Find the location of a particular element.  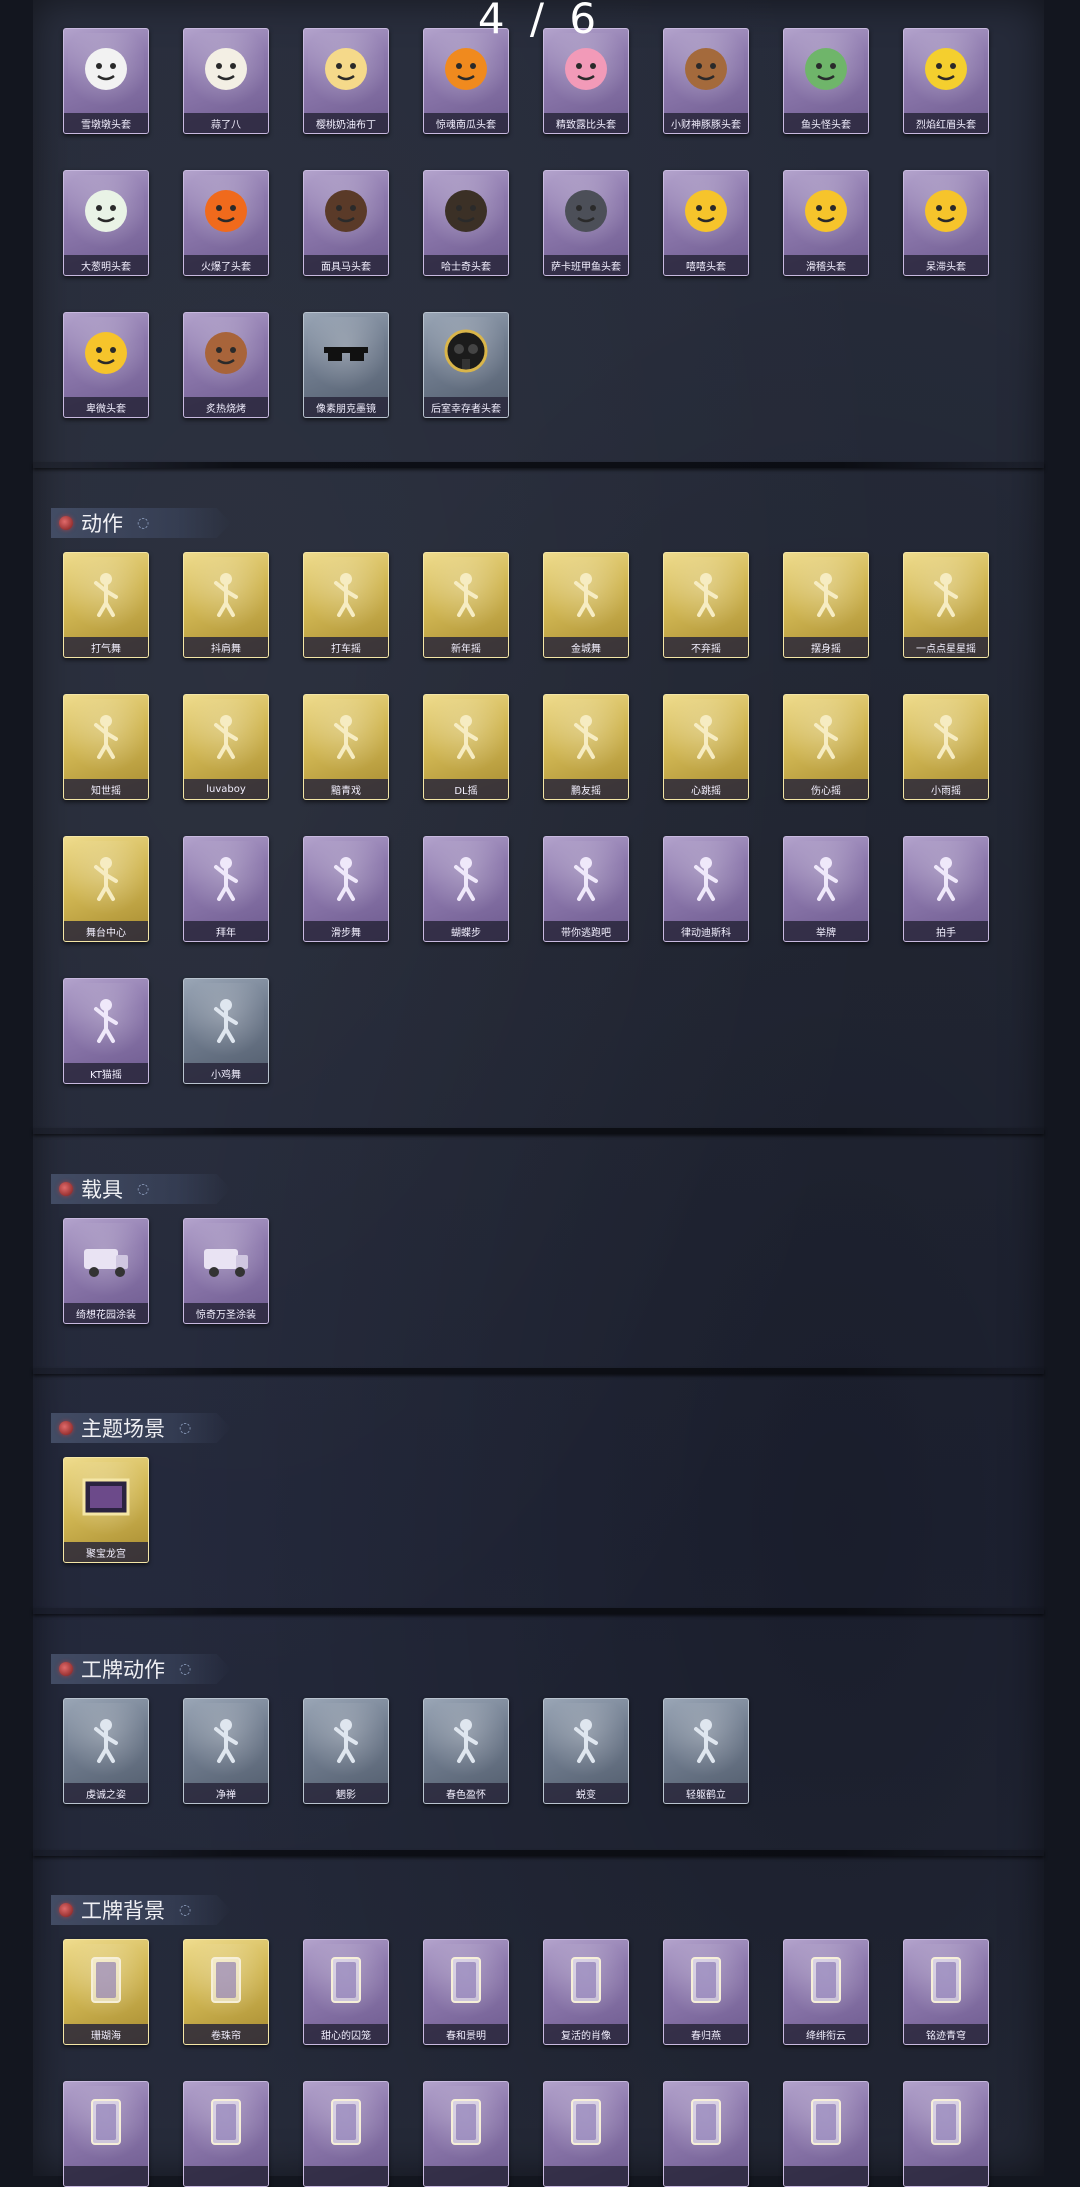

collection-item: 嘻嘻头套 is located at coordinates (706, 223).